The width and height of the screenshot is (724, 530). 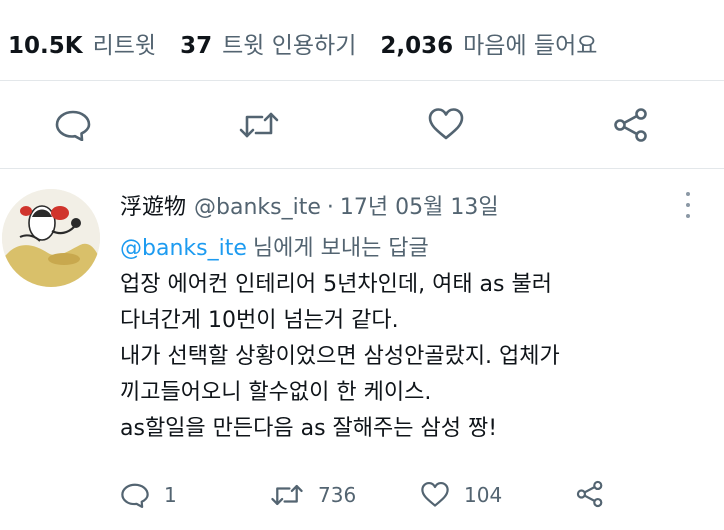 What do you see at coordinates (417, 46) in the screenshot?
I see `like-count: 2,036` at bounding box center [417, 46].